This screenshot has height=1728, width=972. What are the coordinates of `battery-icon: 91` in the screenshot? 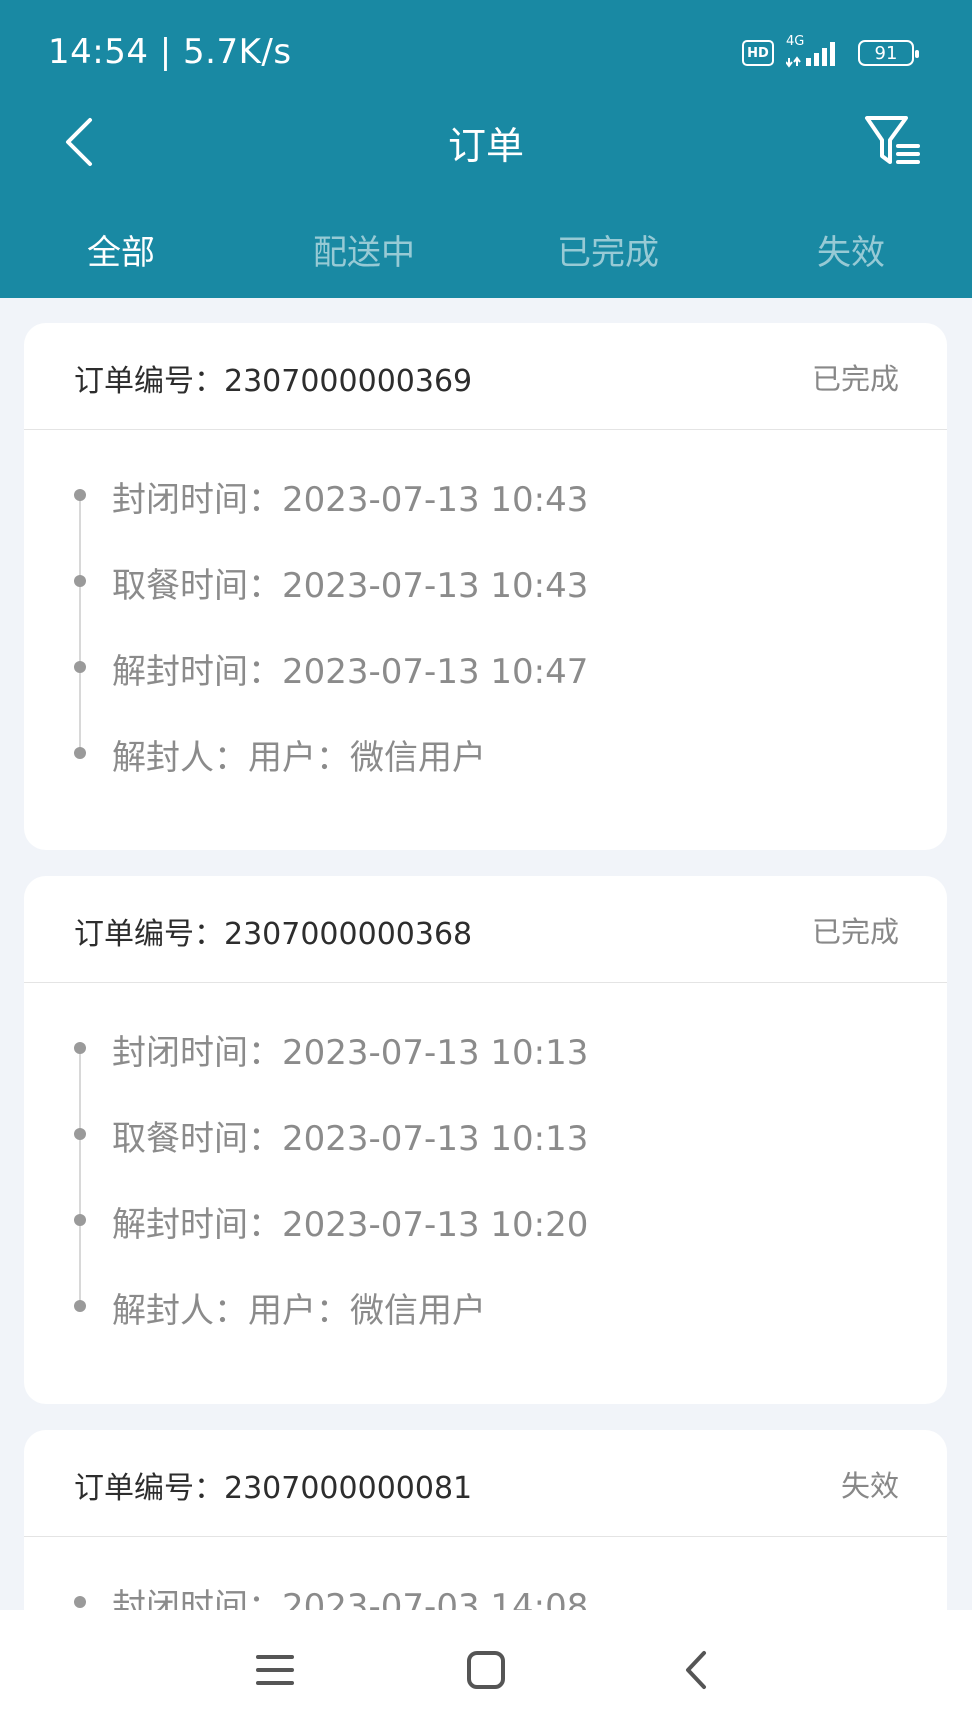 It's located at (888, 53).